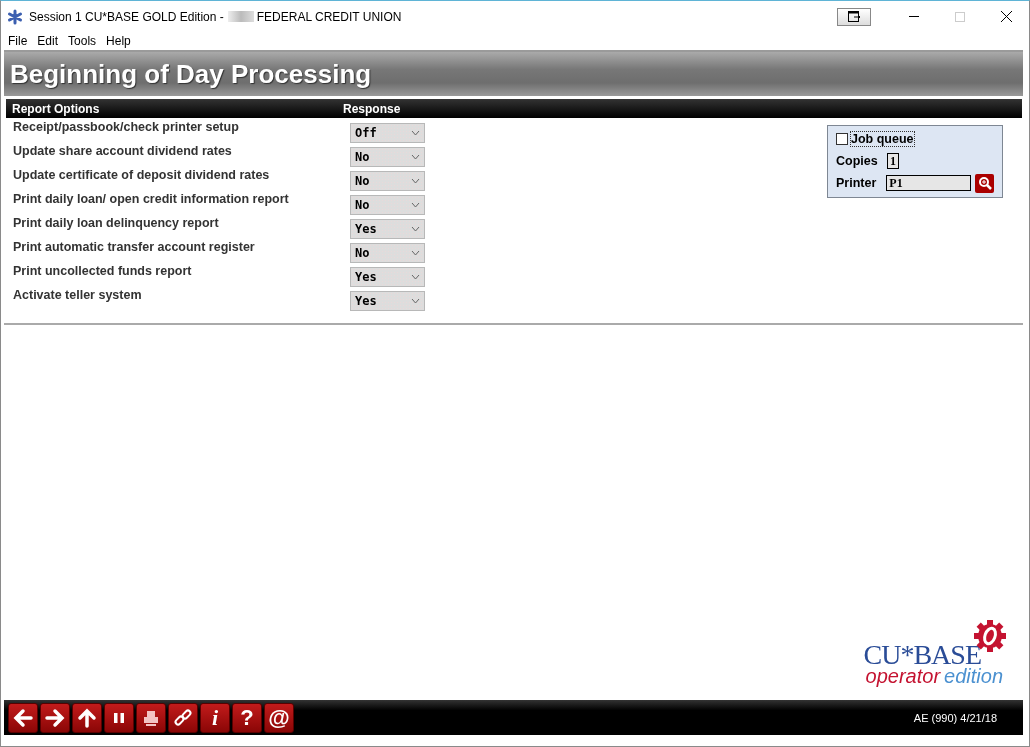  What do you see at coordinates (329, 16) in the screenshot?
I see `window-title: FEDERAL CREDIT UNION` at bounding box center [329, 16].